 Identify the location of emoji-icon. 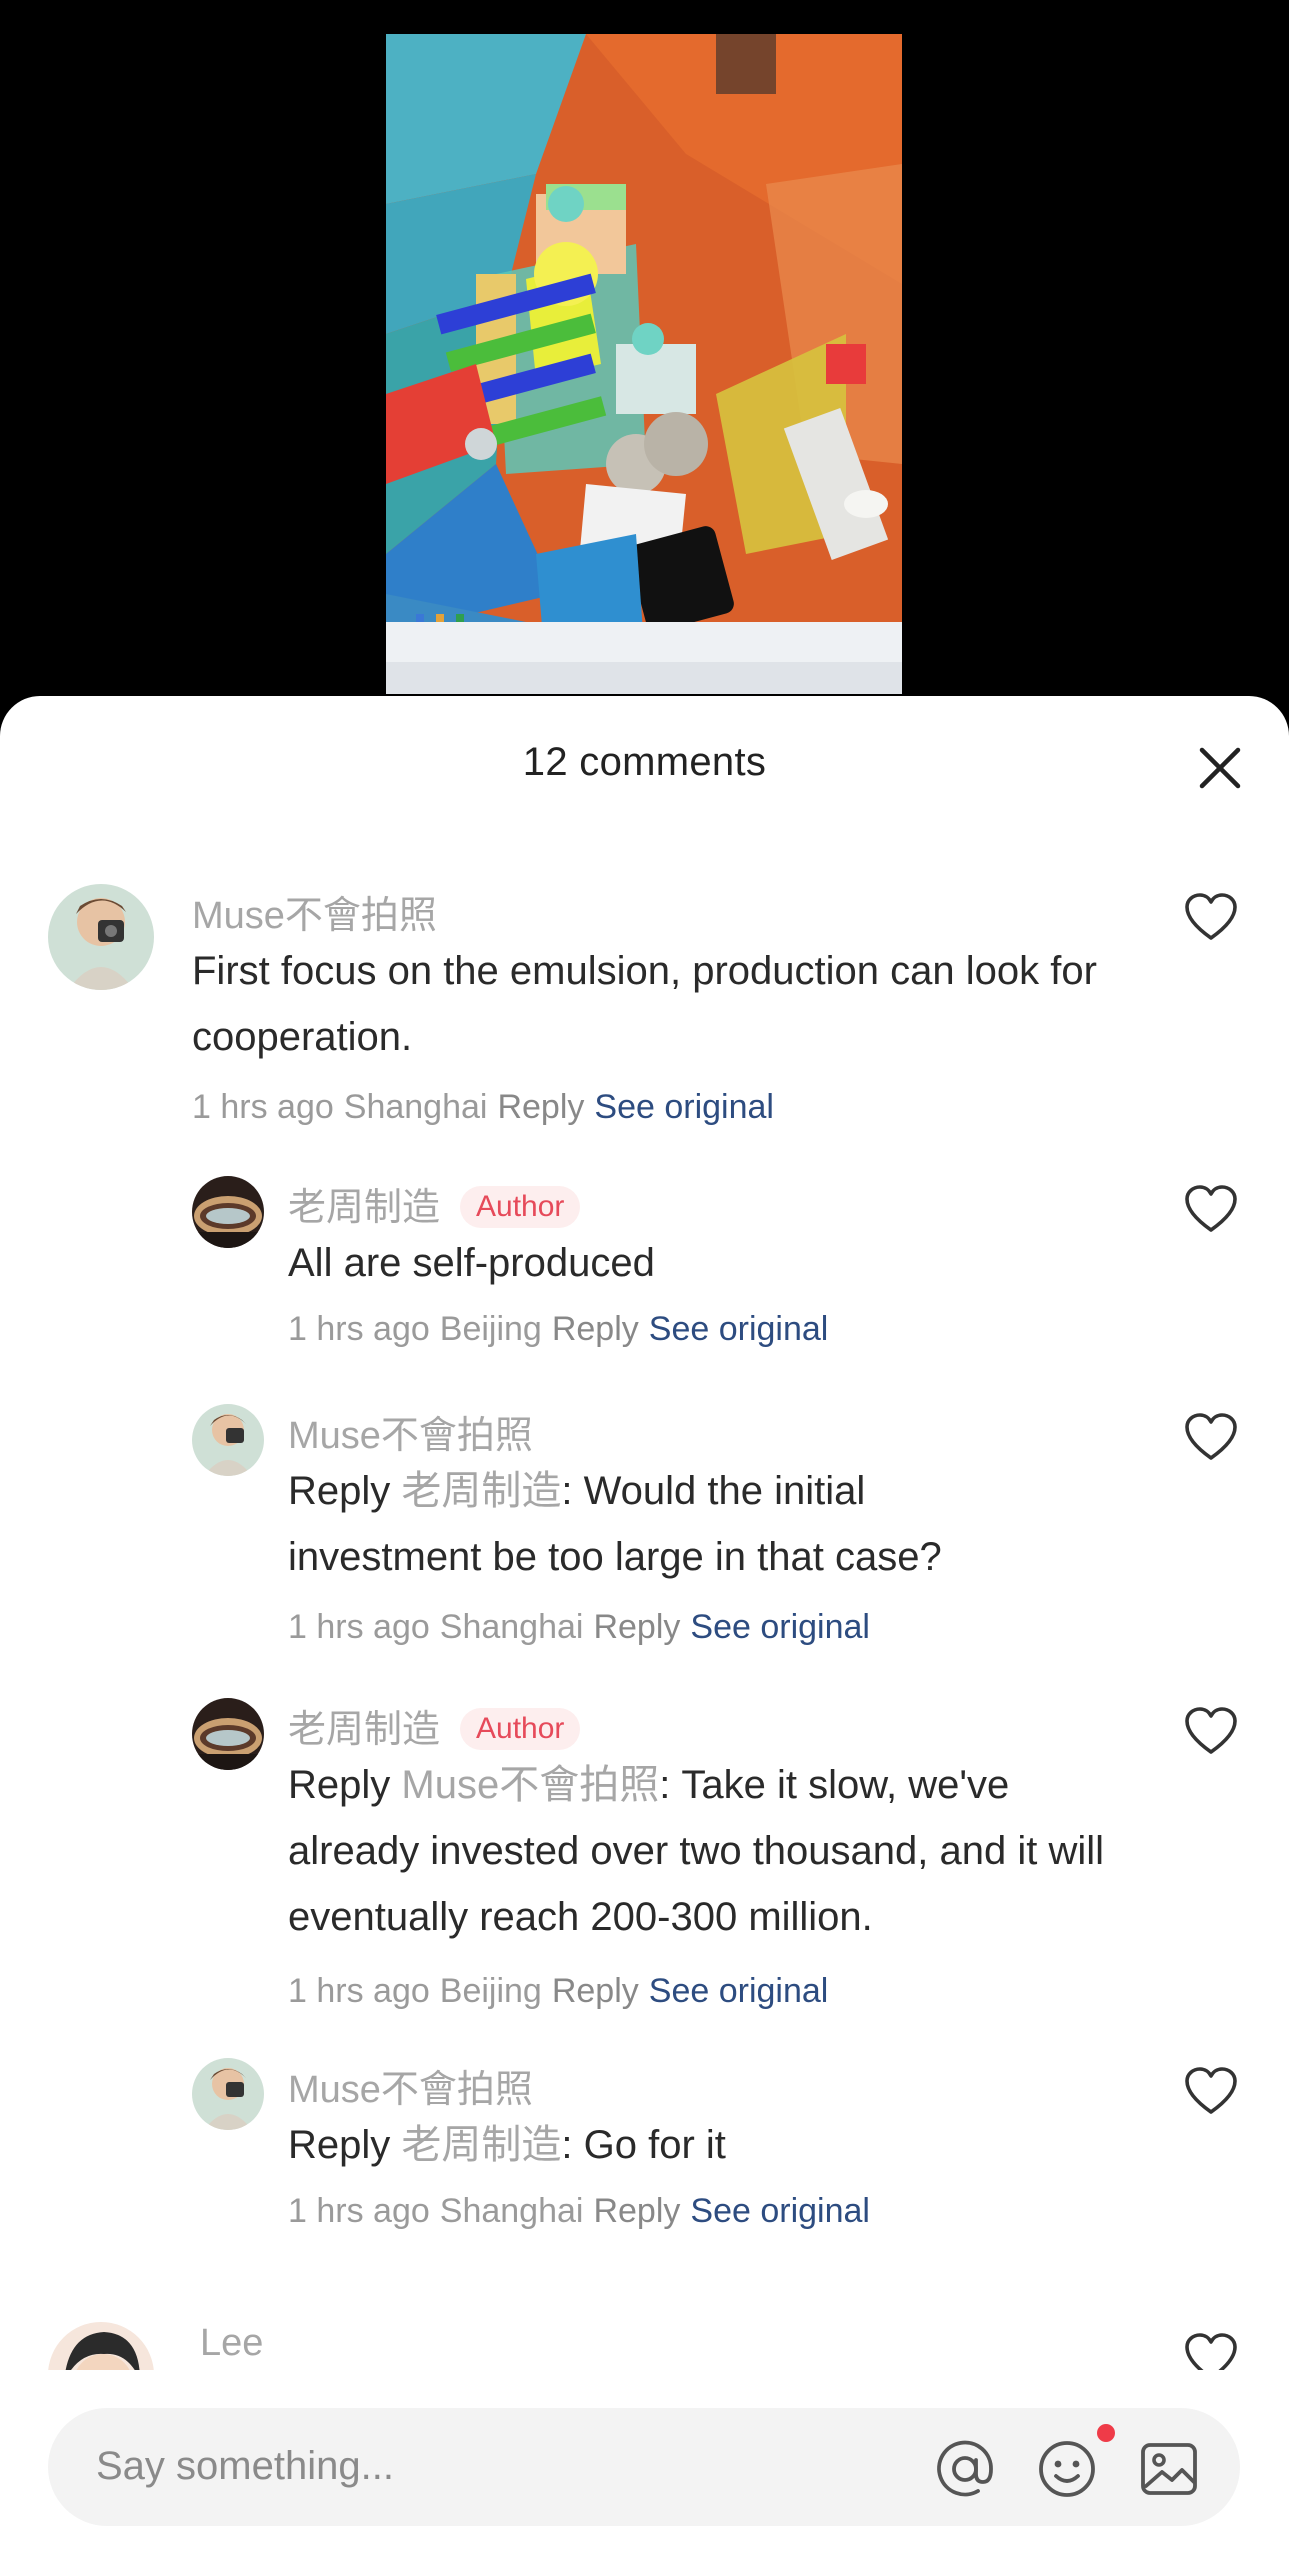
(1067, 2469).